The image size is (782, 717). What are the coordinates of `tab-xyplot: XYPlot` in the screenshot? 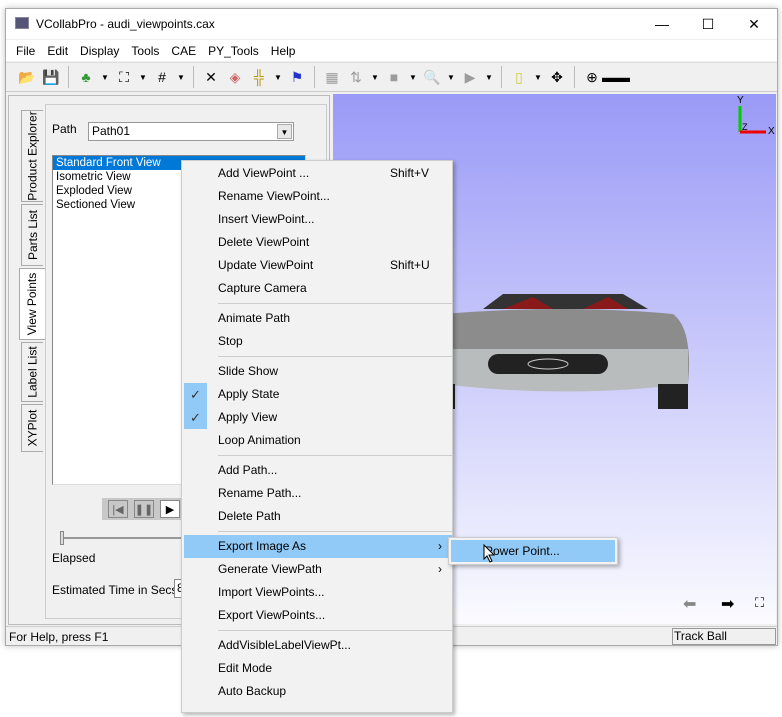 It's located at (32, 428).